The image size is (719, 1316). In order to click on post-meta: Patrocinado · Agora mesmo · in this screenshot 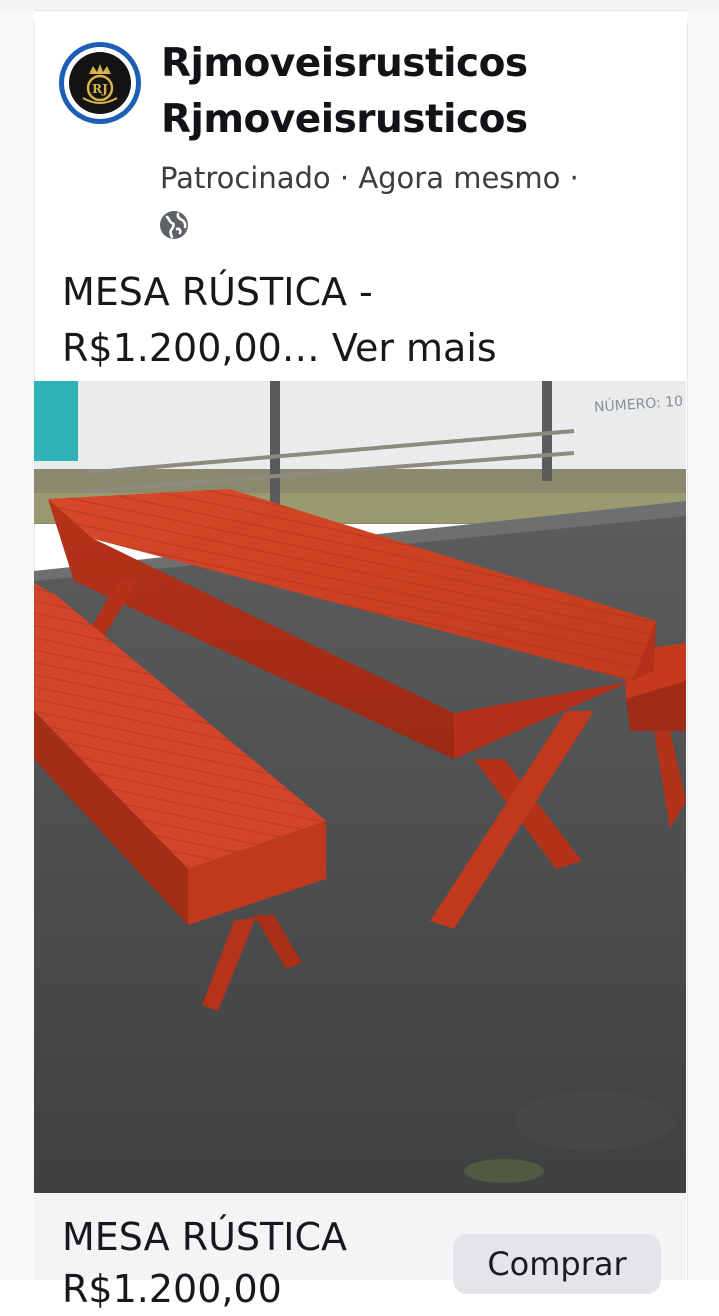, I will do `click(369, 178)`.